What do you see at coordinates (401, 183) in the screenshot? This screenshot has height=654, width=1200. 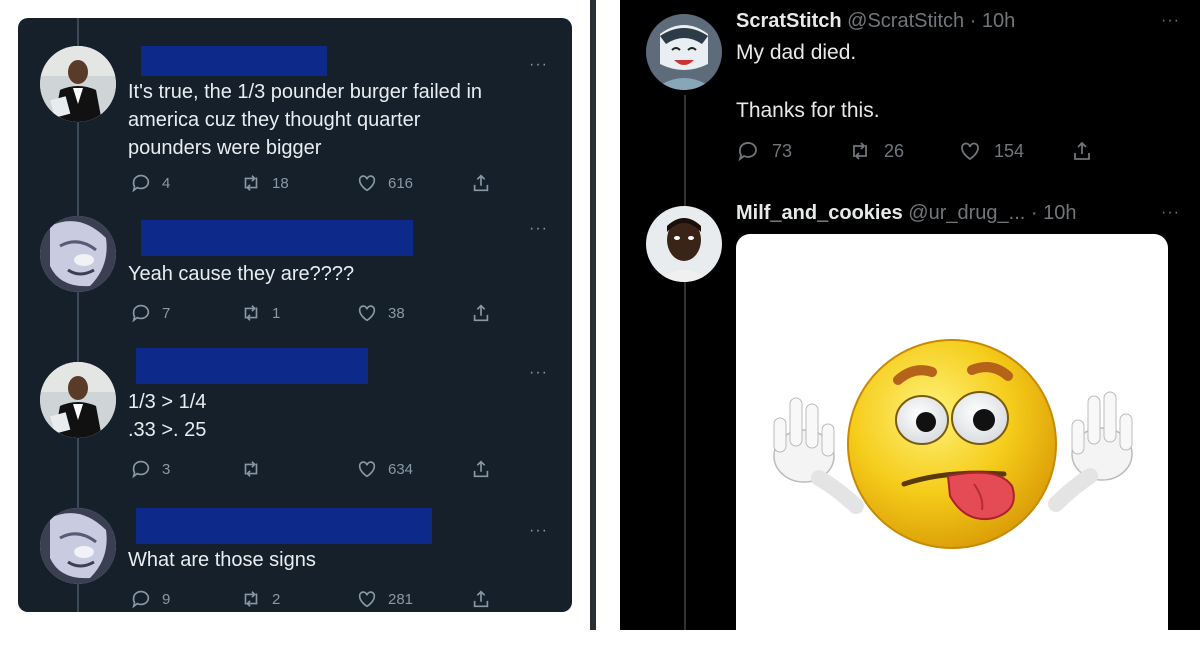 I see `like-count: 616` at bounding box center [401, 183].